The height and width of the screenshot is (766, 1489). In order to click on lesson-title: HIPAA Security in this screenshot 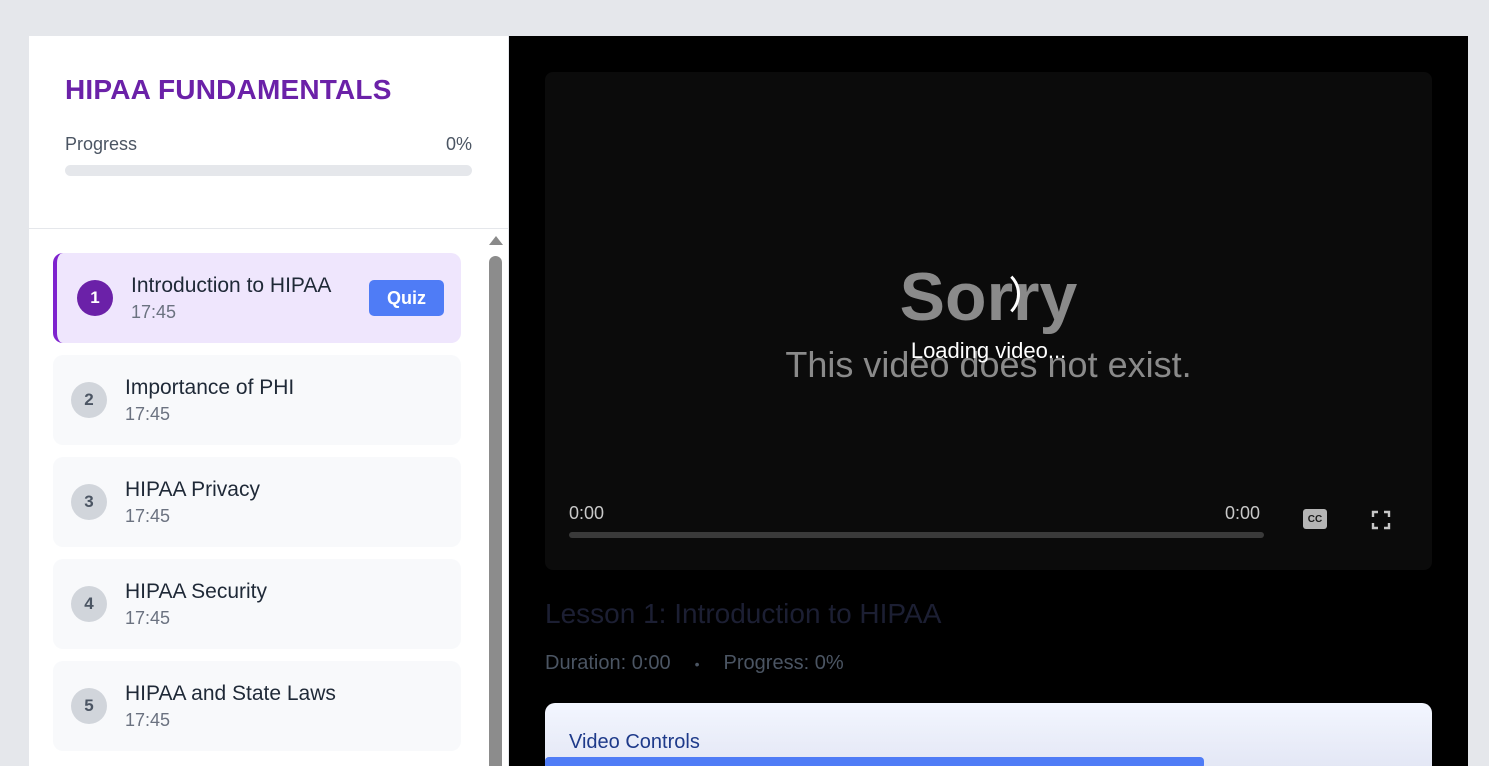, I will do `click(196, 591)`.